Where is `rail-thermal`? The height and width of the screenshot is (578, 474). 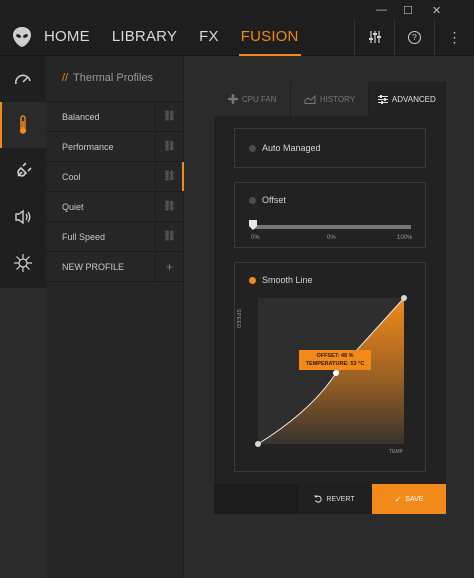 rail-thermal is located at coordinates (23, 125).